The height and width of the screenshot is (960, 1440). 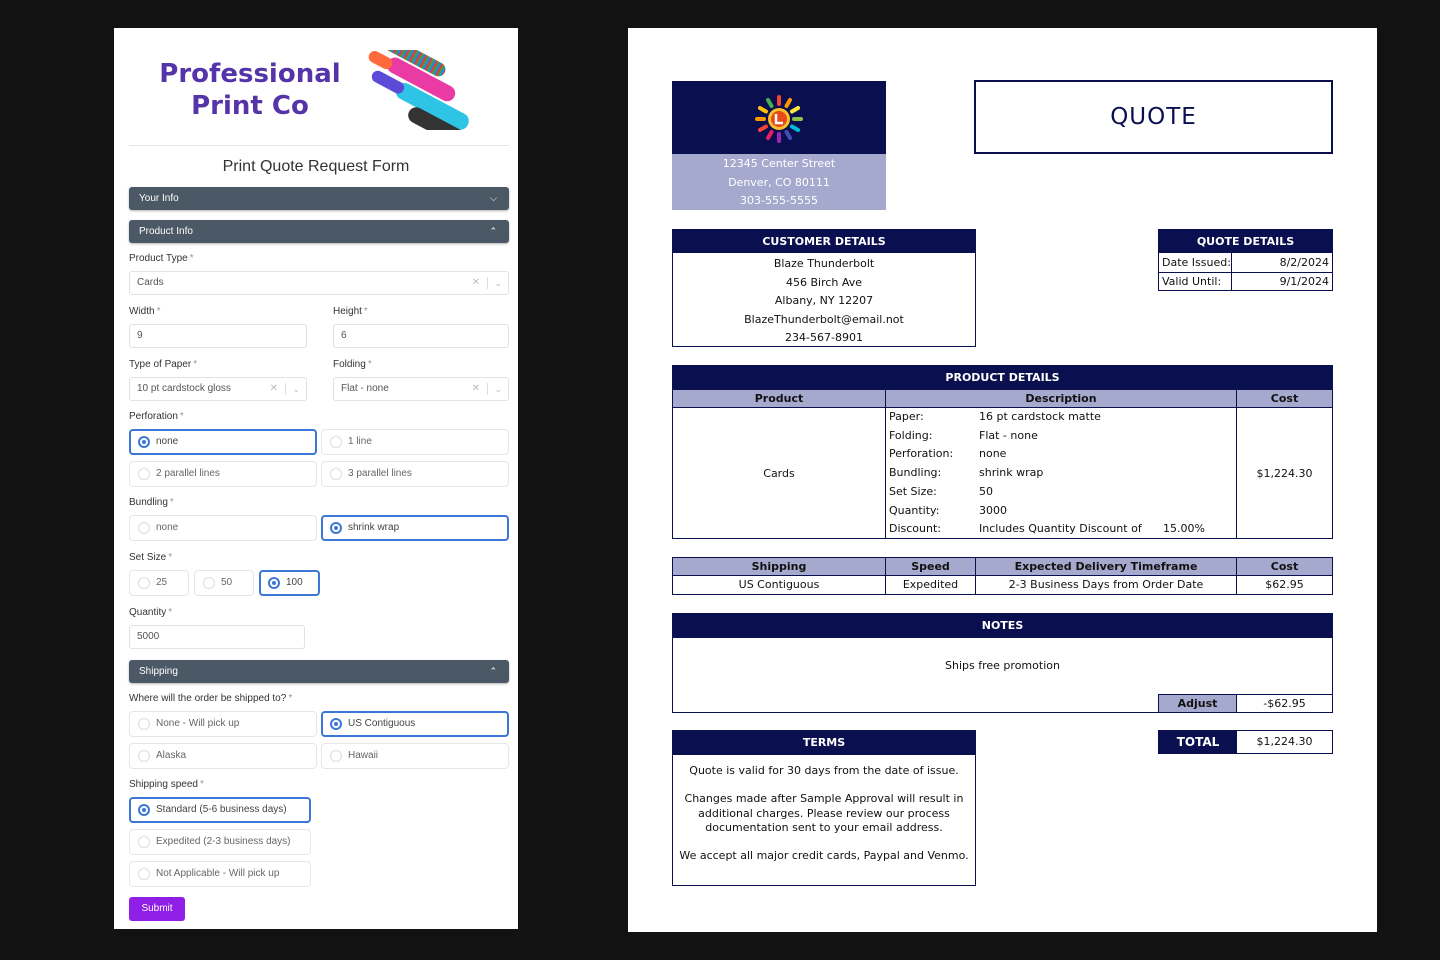 What do you see at coordinates (1284, 473) in the screenshot?
I see `product-cost: $1,224.30` at bounding box center [1284, 473].